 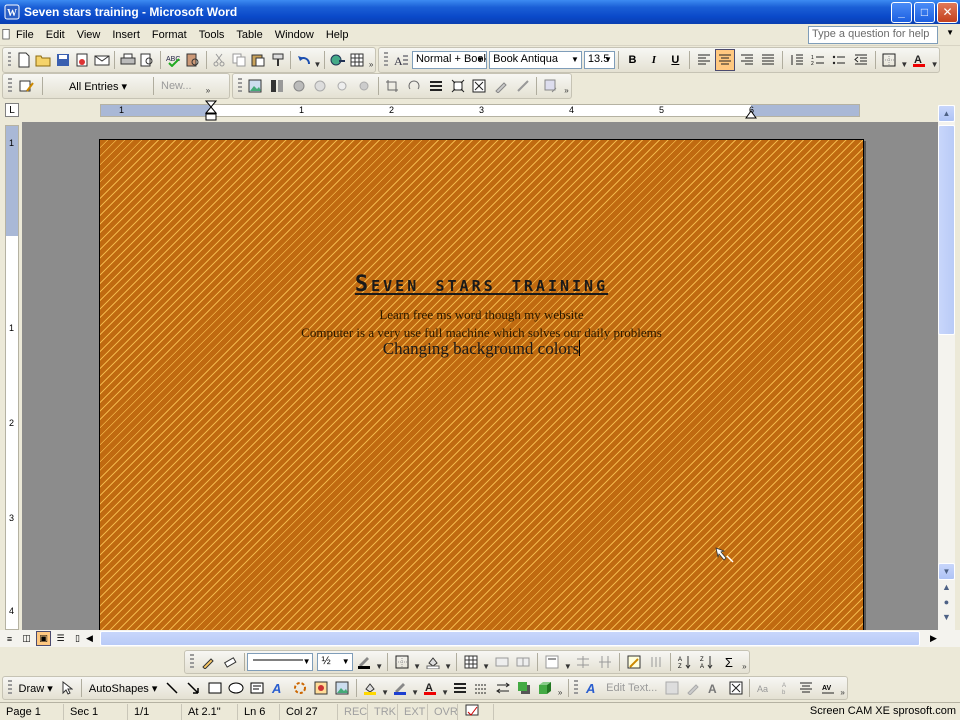 I want to click on line-weight-combo: ½ ▼, so click(x=335, y=662).